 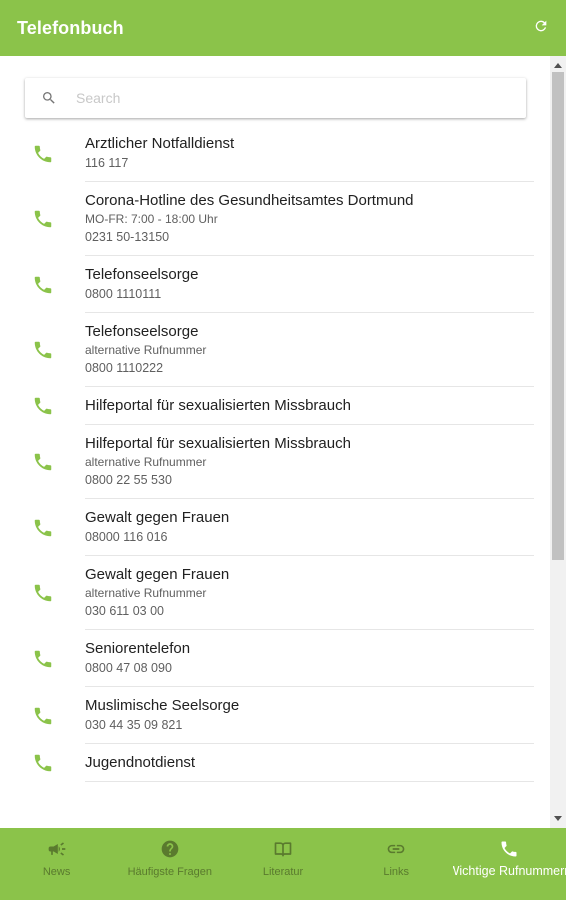 I want to click on contact-texts: Arztlicher Notfalldienst 116 117, so click(x=159, y=153).